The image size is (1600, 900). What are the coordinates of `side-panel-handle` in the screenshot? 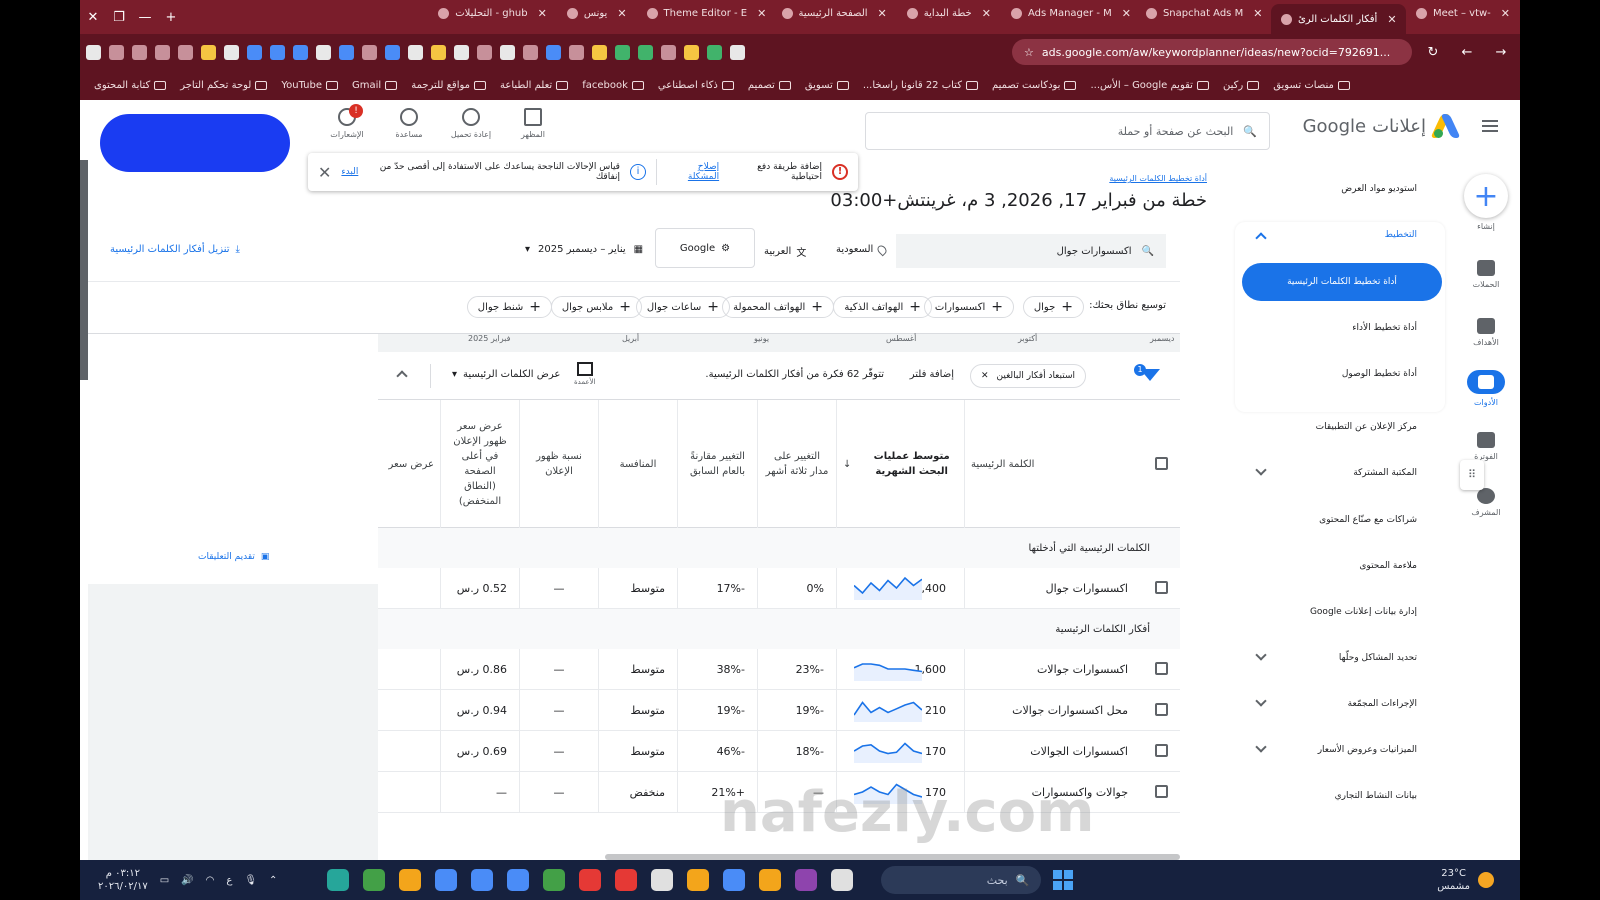 It's located at (84, 270).